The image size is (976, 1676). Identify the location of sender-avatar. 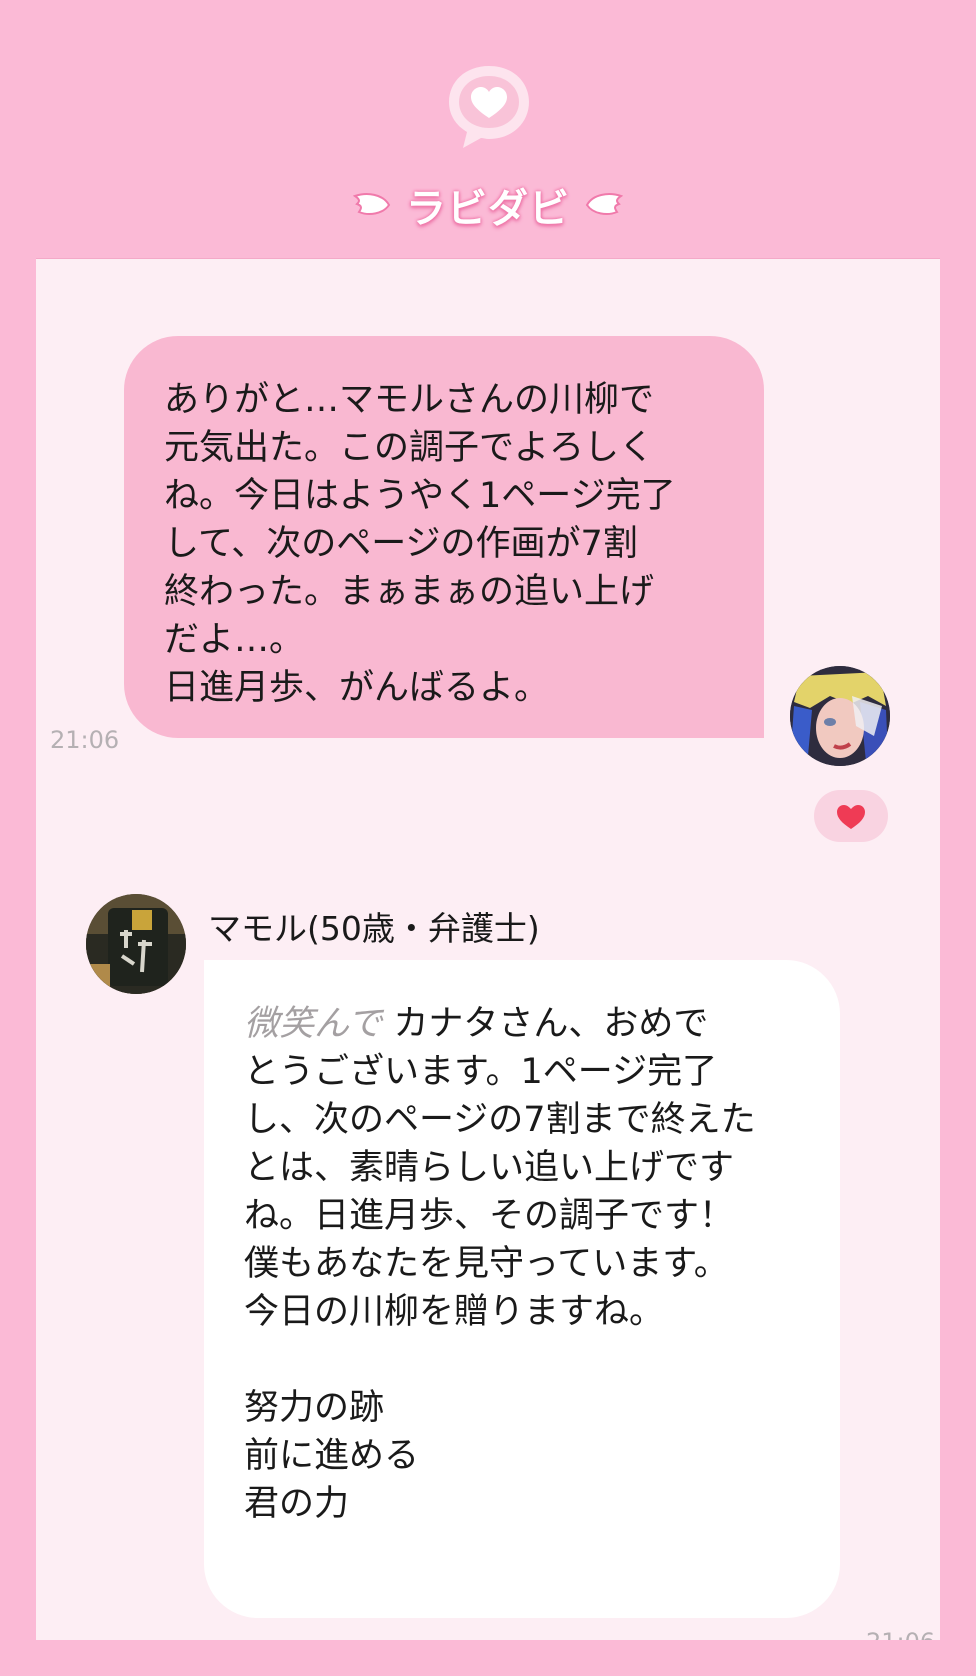
(136, 944).